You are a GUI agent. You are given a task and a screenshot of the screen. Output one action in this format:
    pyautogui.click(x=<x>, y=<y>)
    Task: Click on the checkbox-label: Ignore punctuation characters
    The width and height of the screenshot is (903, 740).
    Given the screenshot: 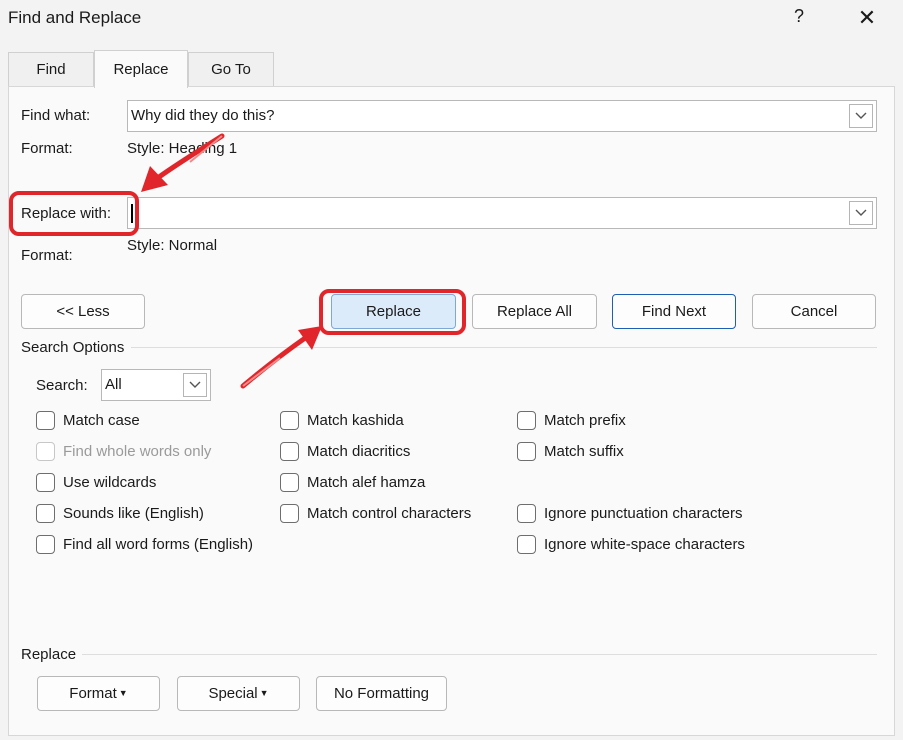 What is the action you would take?
    pyautogui.click(x=643, y=513)
    